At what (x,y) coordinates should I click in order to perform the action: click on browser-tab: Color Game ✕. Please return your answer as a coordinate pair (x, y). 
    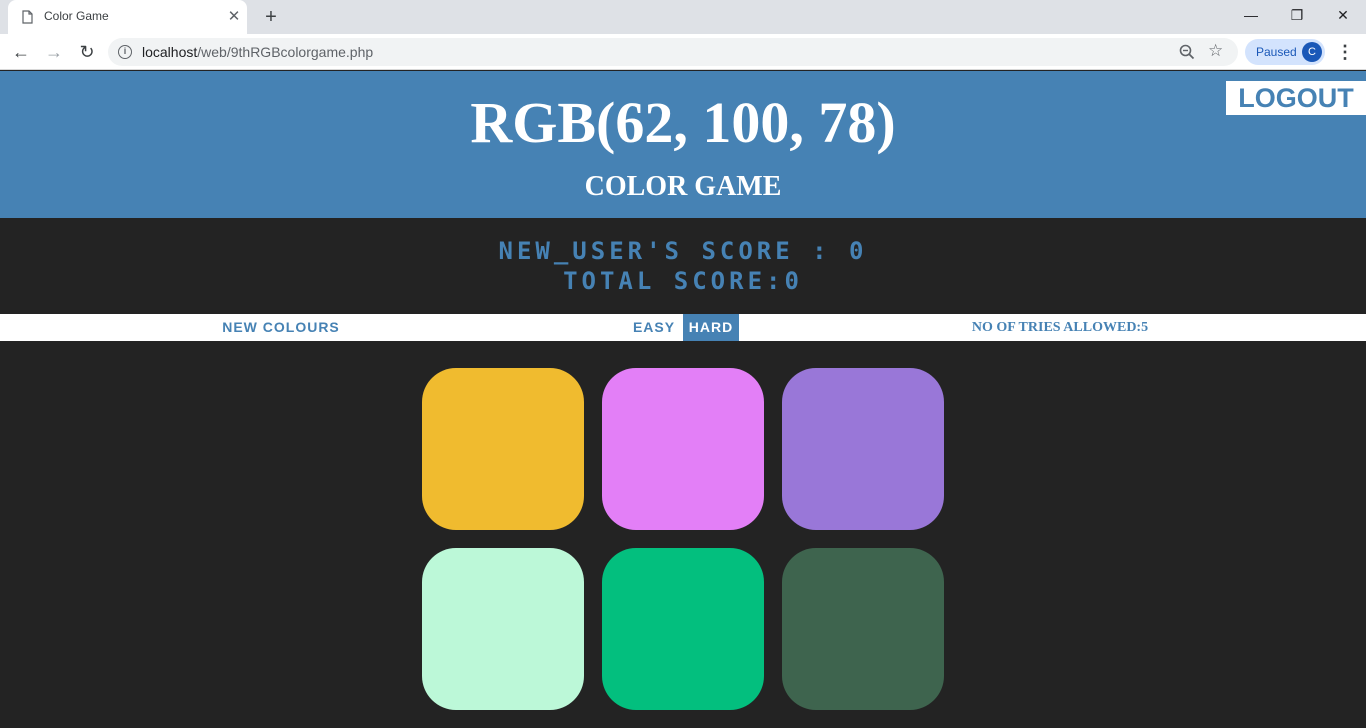
    Looking at the image, I should click on (127, 17).